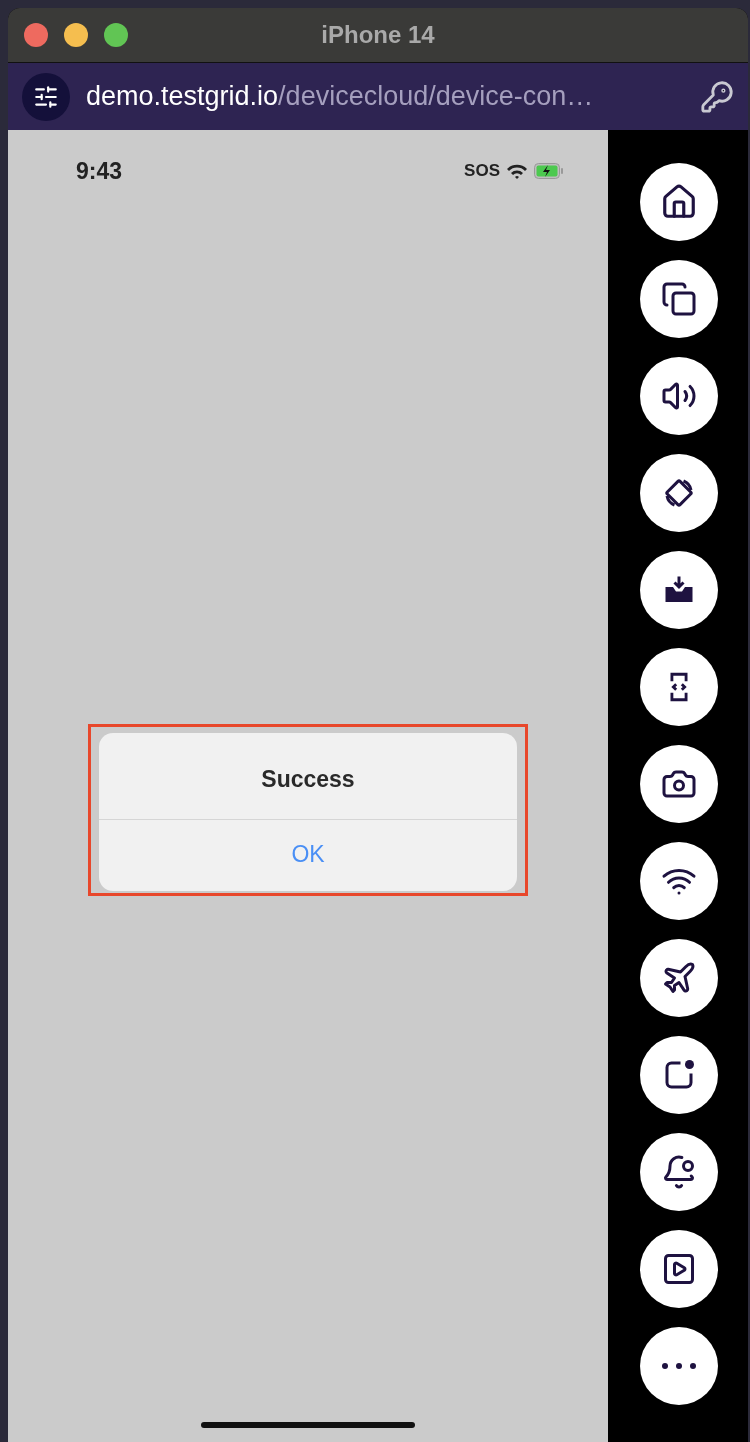 The width and height of the screenshot is (750, 1442). I want to click on status-time: 9:43, so click(100, 171).